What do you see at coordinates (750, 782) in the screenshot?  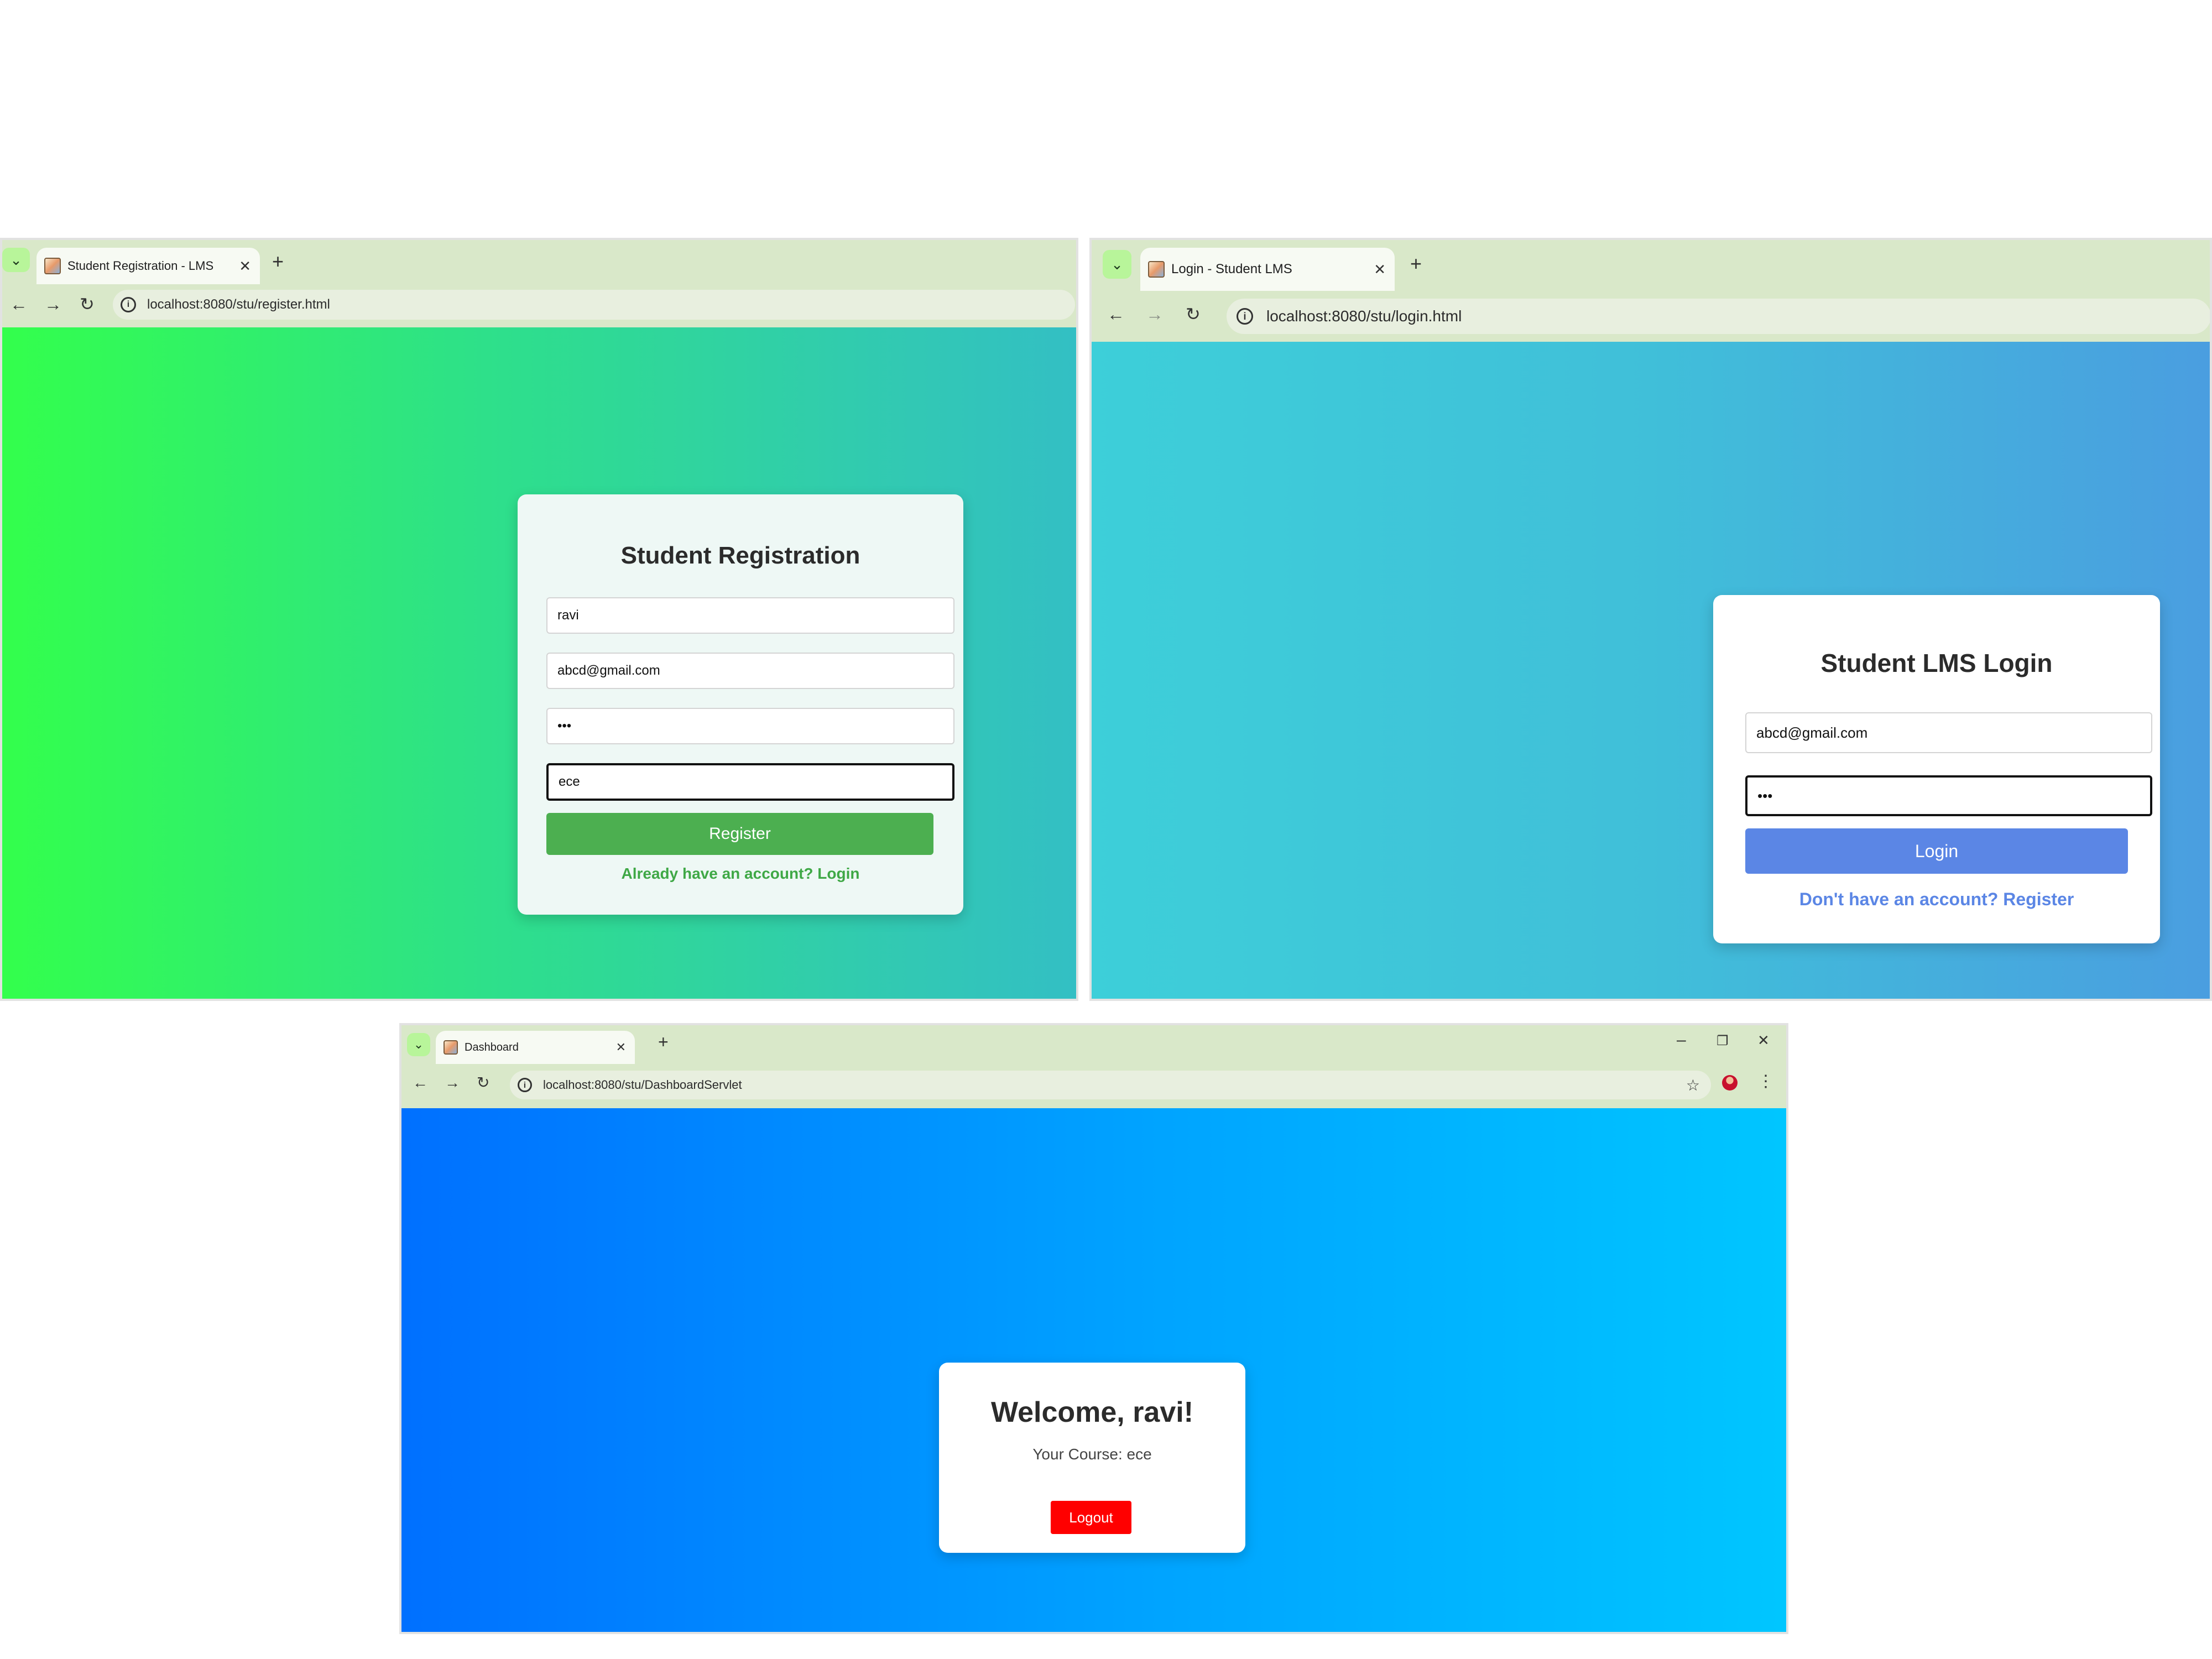 I see `course-field: ece` at bounding box center [750, 782].